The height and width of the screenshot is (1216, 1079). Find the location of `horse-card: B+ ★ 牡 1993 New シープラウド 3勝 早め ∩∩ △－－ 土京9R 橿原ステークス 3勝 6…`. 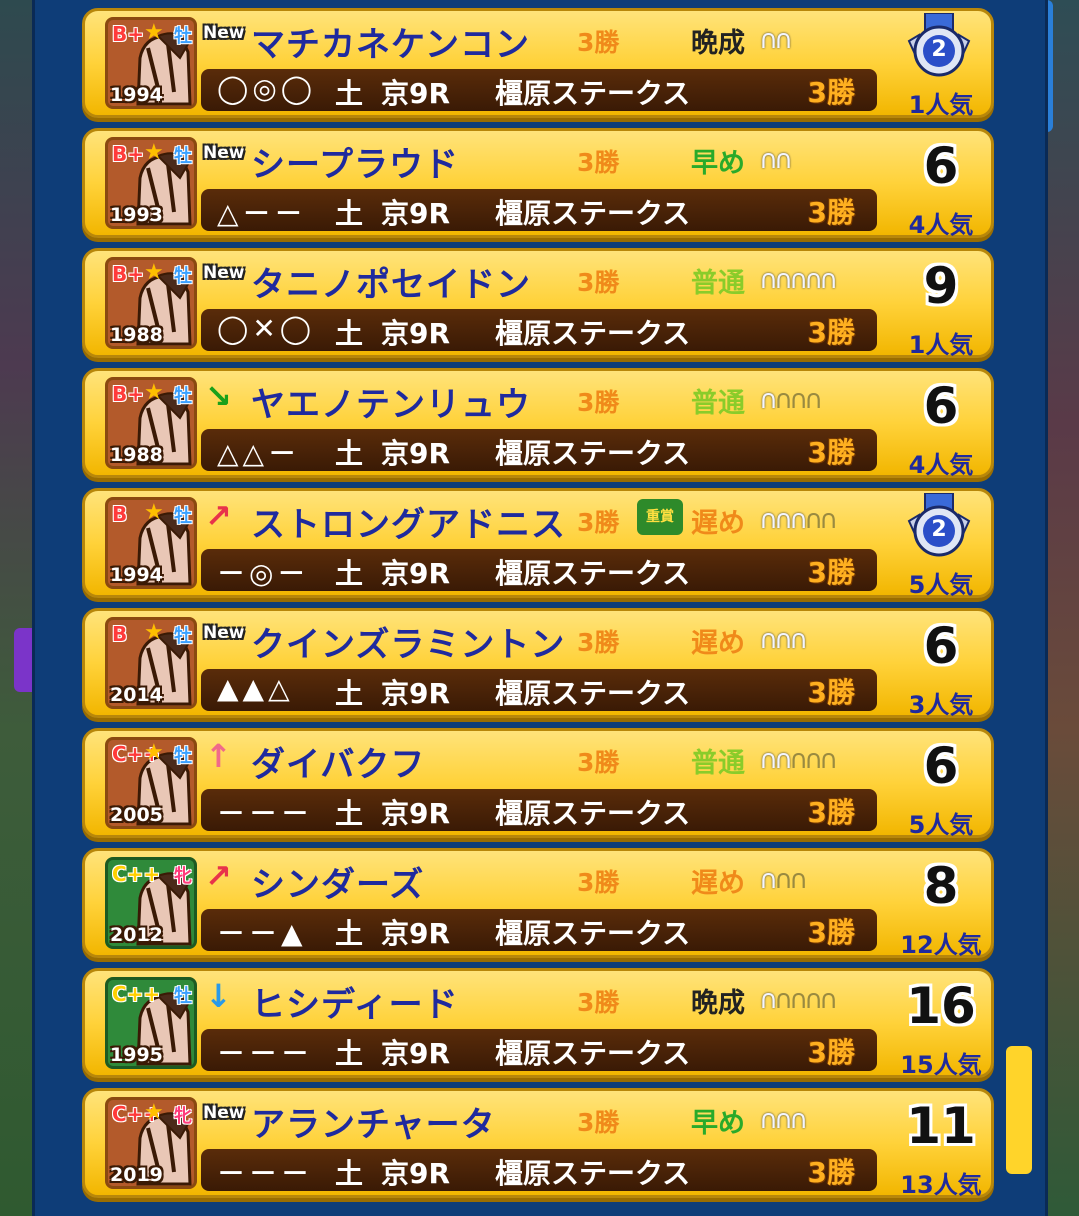

horse-card: B+ ★ 牡 1993 New シープラウド 3勝 早め ∩∩ △－－ 土京9R 橿原ステークス 3勝 6… is located at coordinates (538, 183).